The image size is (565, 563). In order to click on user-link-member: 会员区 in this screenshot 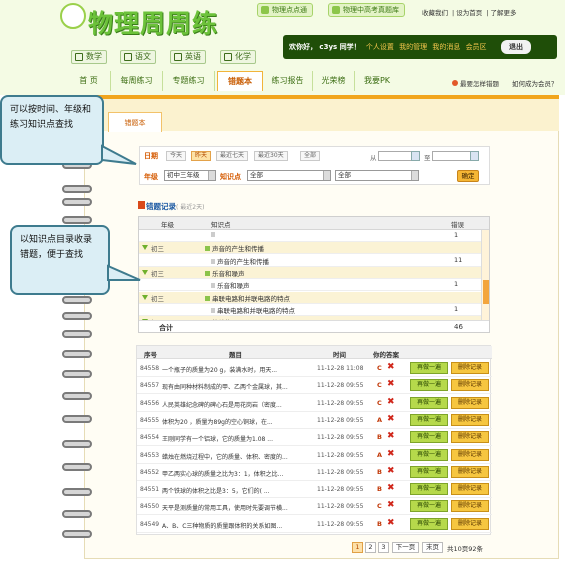, I will do `click(476, 47)`.